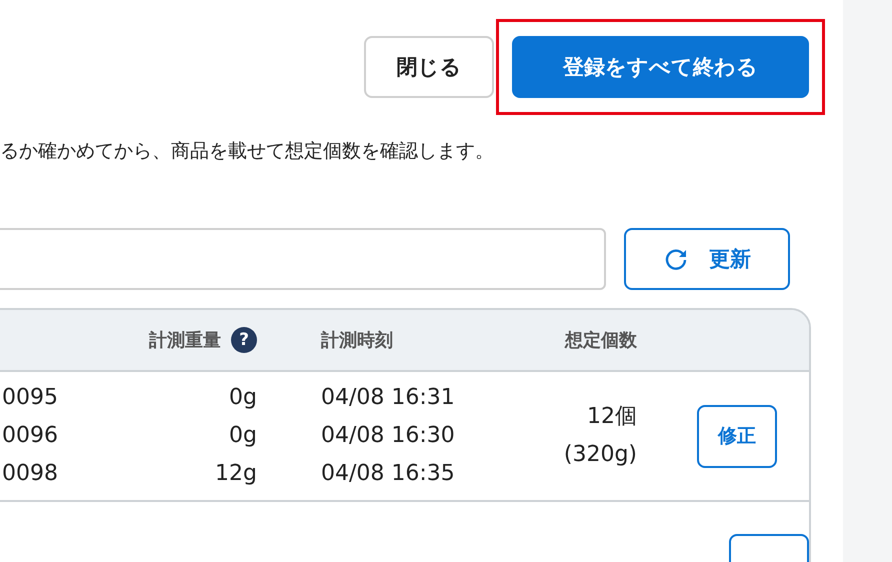 This screenshot has width=892, height=562. What do you see at coordinates (429, 67) in the screenshot?
I see `close-button: 閉じる` at bounding box center [429, 67].